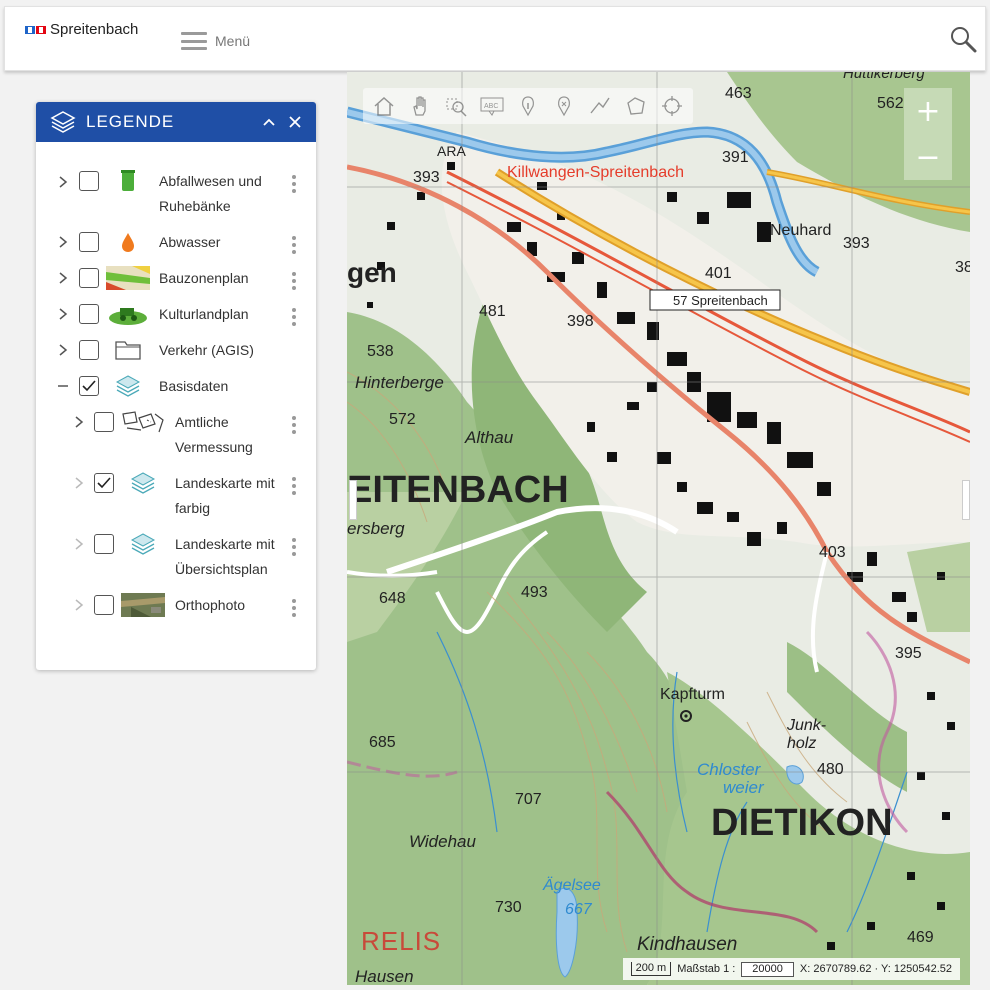 The image size is (990, 990). I want to click on height-label: 480, so click(830, 769).